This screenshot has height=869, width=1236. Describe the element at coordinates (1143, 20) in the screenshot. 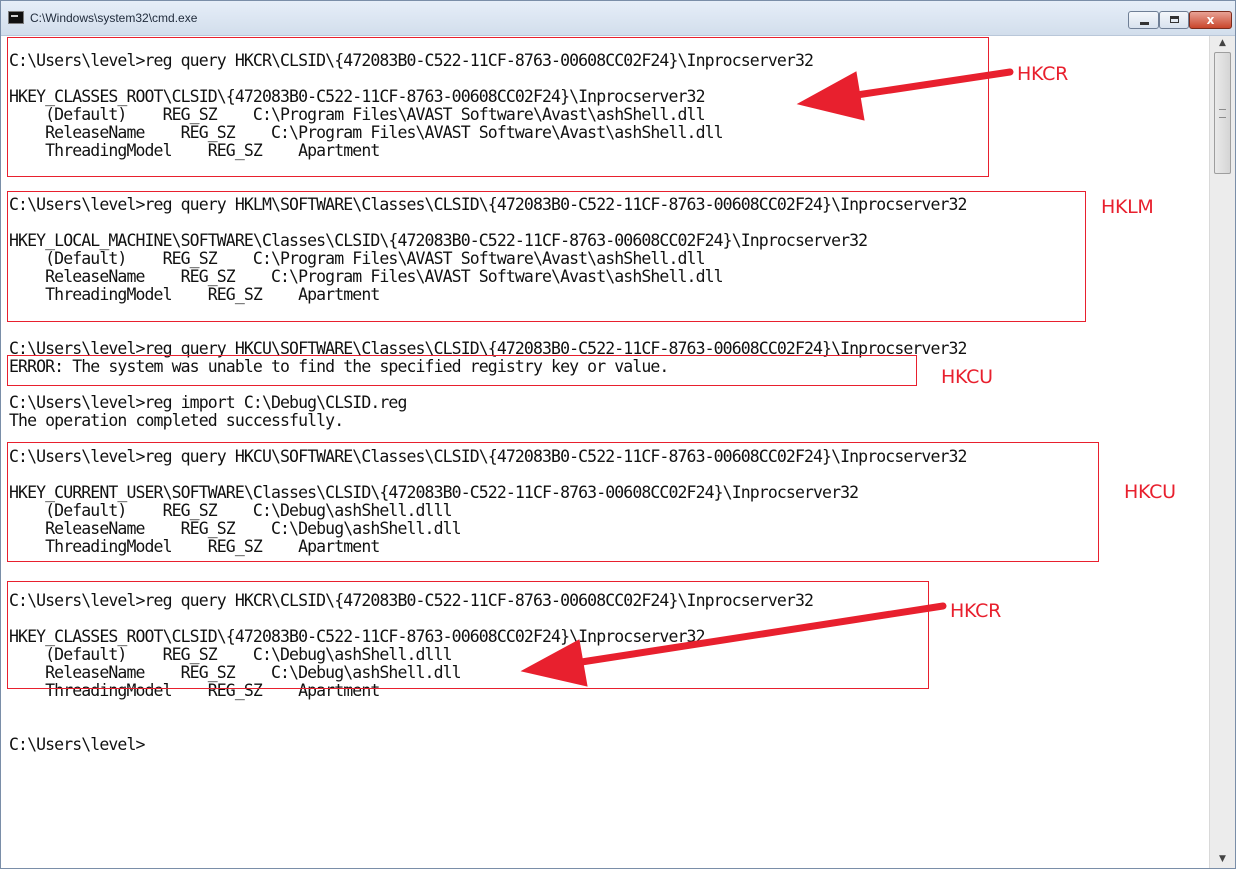

I see `minimize-button` at that location.